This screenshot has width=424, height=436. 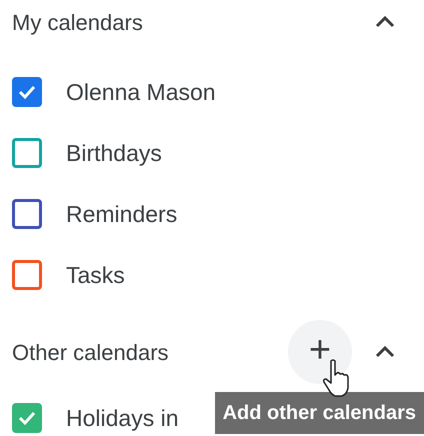 I want to click on section-title: Other calendars, so click(x=91, y=352).